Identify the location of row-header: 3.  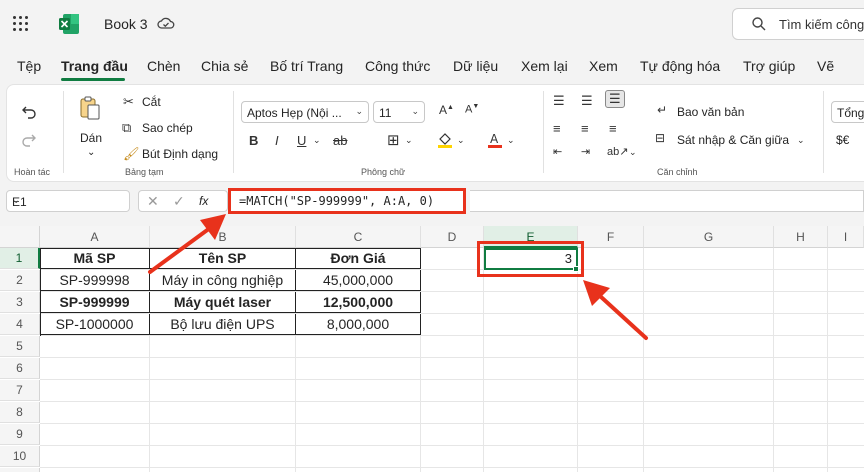
(20, 302).